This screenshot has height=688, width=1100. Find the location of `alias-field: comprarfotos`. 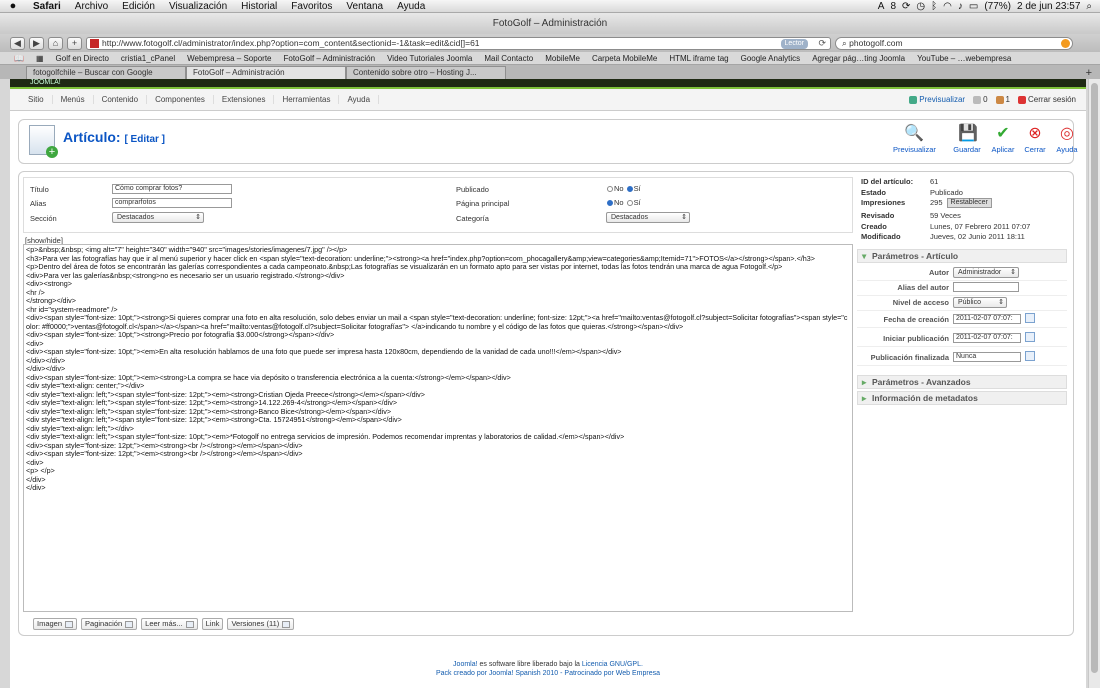

alias-field: comprarfotos is located at coordinates (172, 203).